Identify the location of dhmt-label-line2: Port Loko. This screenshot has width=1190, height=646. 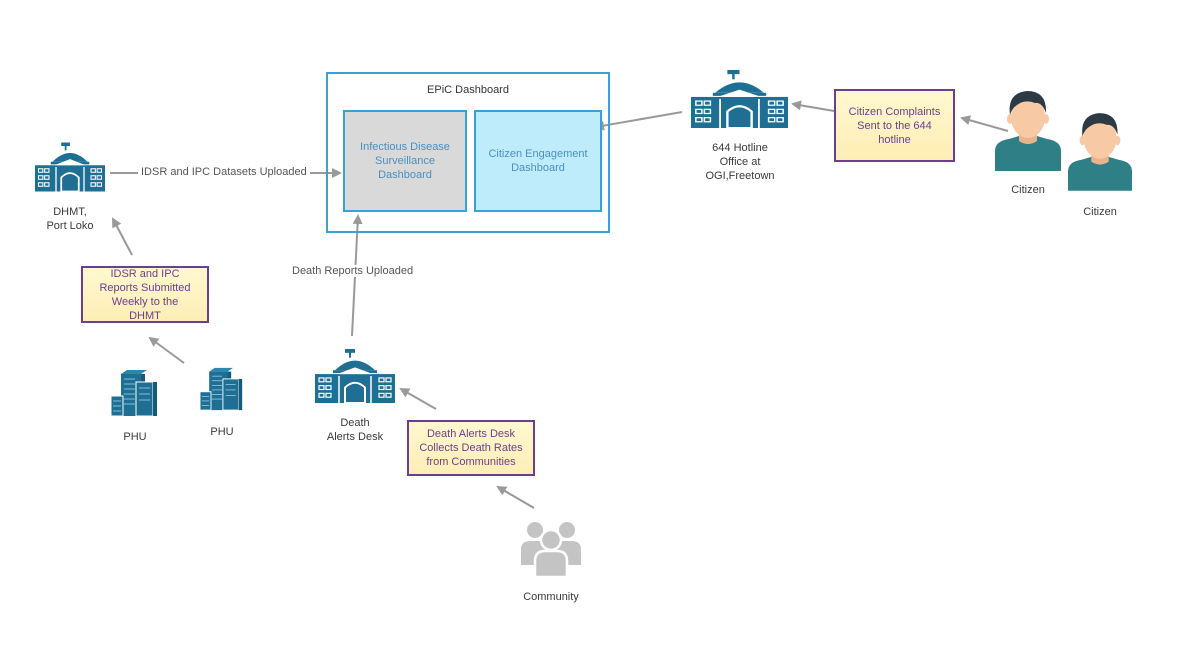
(70, 226).